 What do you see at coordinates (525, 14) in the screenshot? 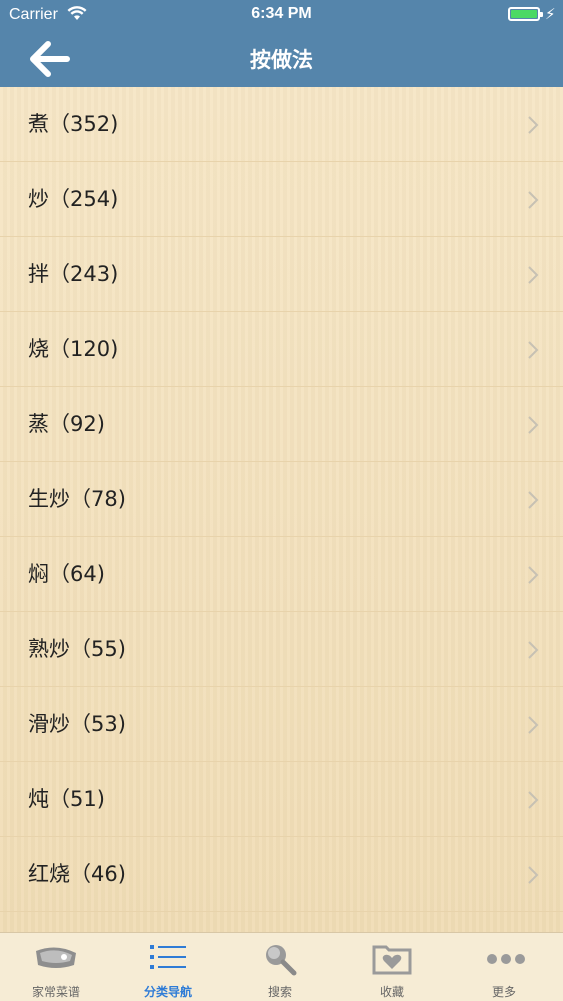
I see `battery-icon` at bounding box center [525, 14].